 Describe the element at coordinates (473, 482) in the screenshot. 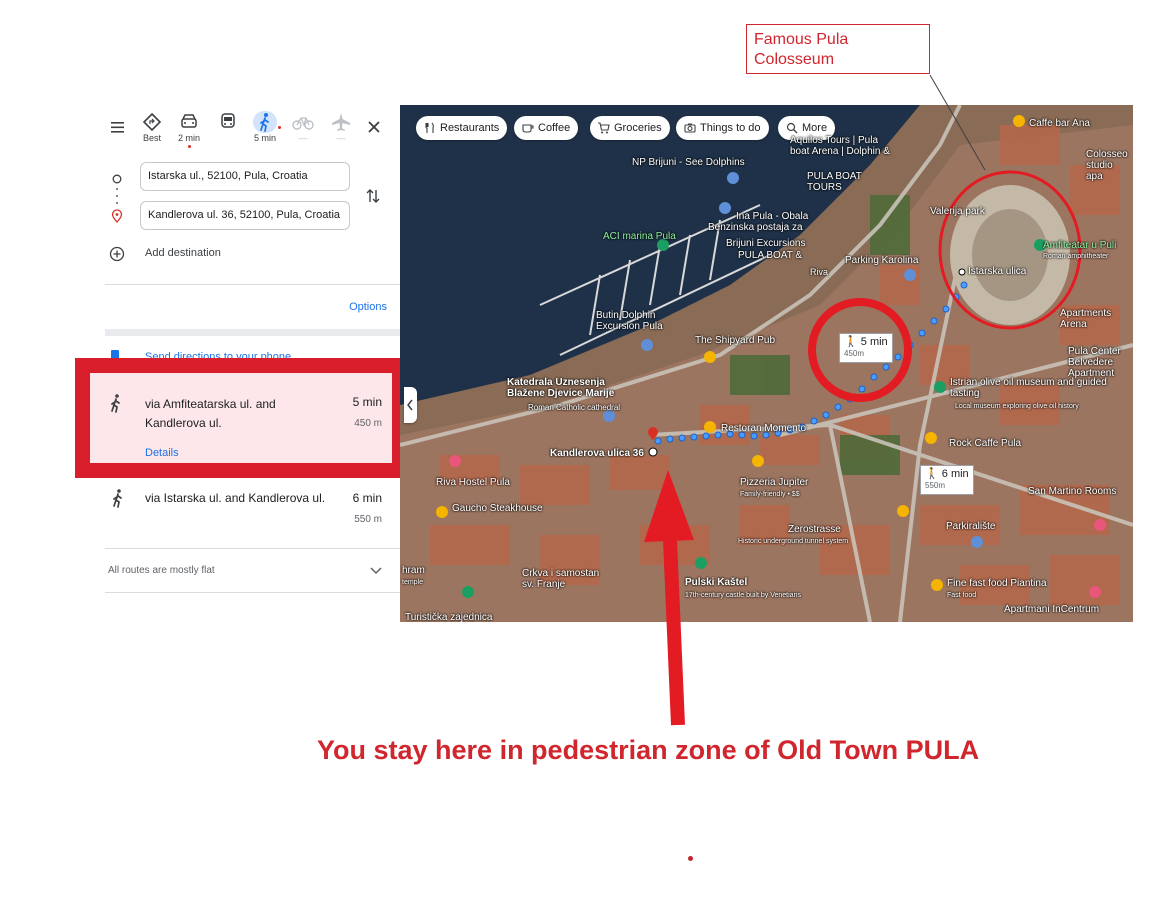

I see `map-label: Riva Hostel Pula` at that location.